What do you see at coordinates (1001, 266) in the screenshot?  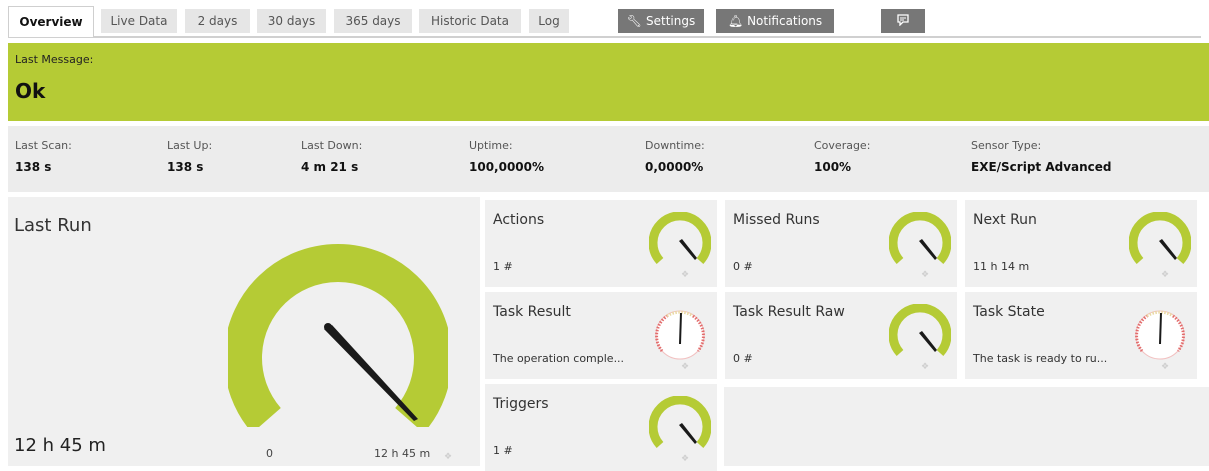 I see `channel-value: 11 h 14 m` at bounding box center [1001, 266].